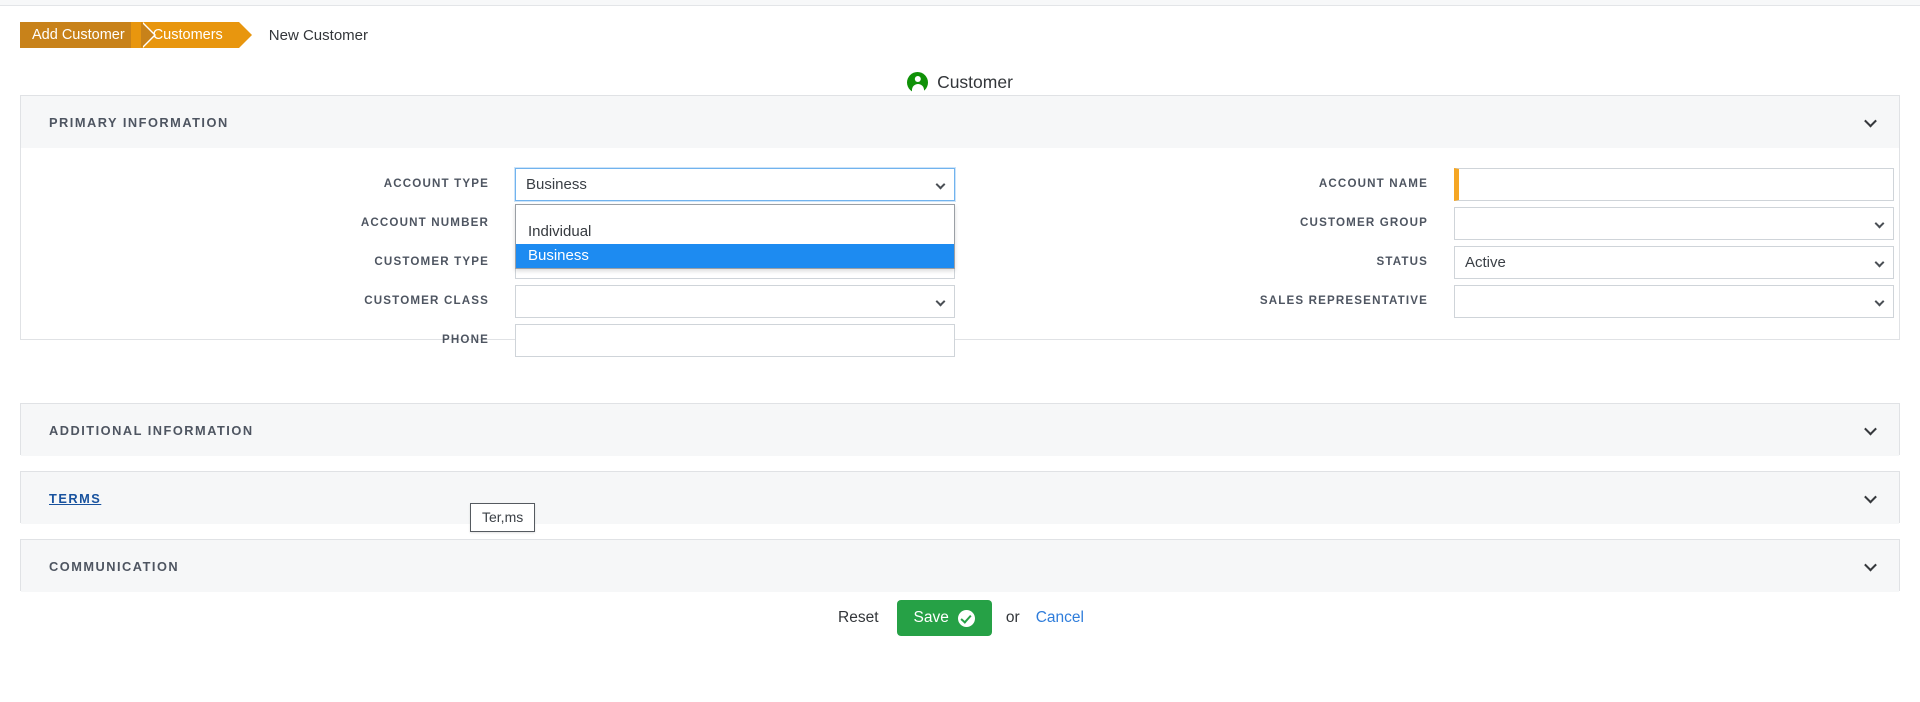 The height and width of the screenshot is (702, 1920). I want to click on breadcrumb-current: New Customer, so click(318, 35).